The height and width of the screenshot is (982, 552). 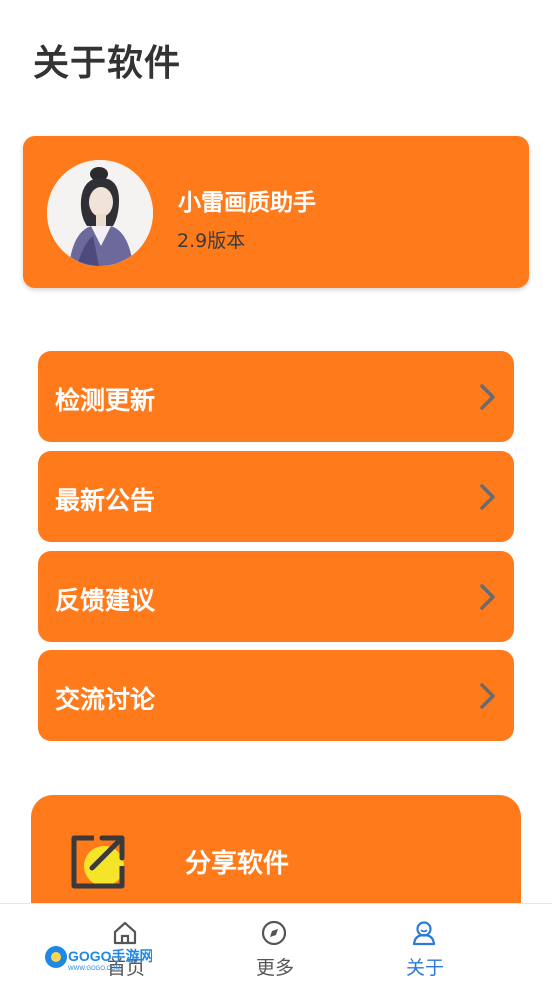 What do you see at coordinates (276, 695) in the screenshot?
I see `menu-item-discussion: 交流讨论` at bounding box center [276, 695].